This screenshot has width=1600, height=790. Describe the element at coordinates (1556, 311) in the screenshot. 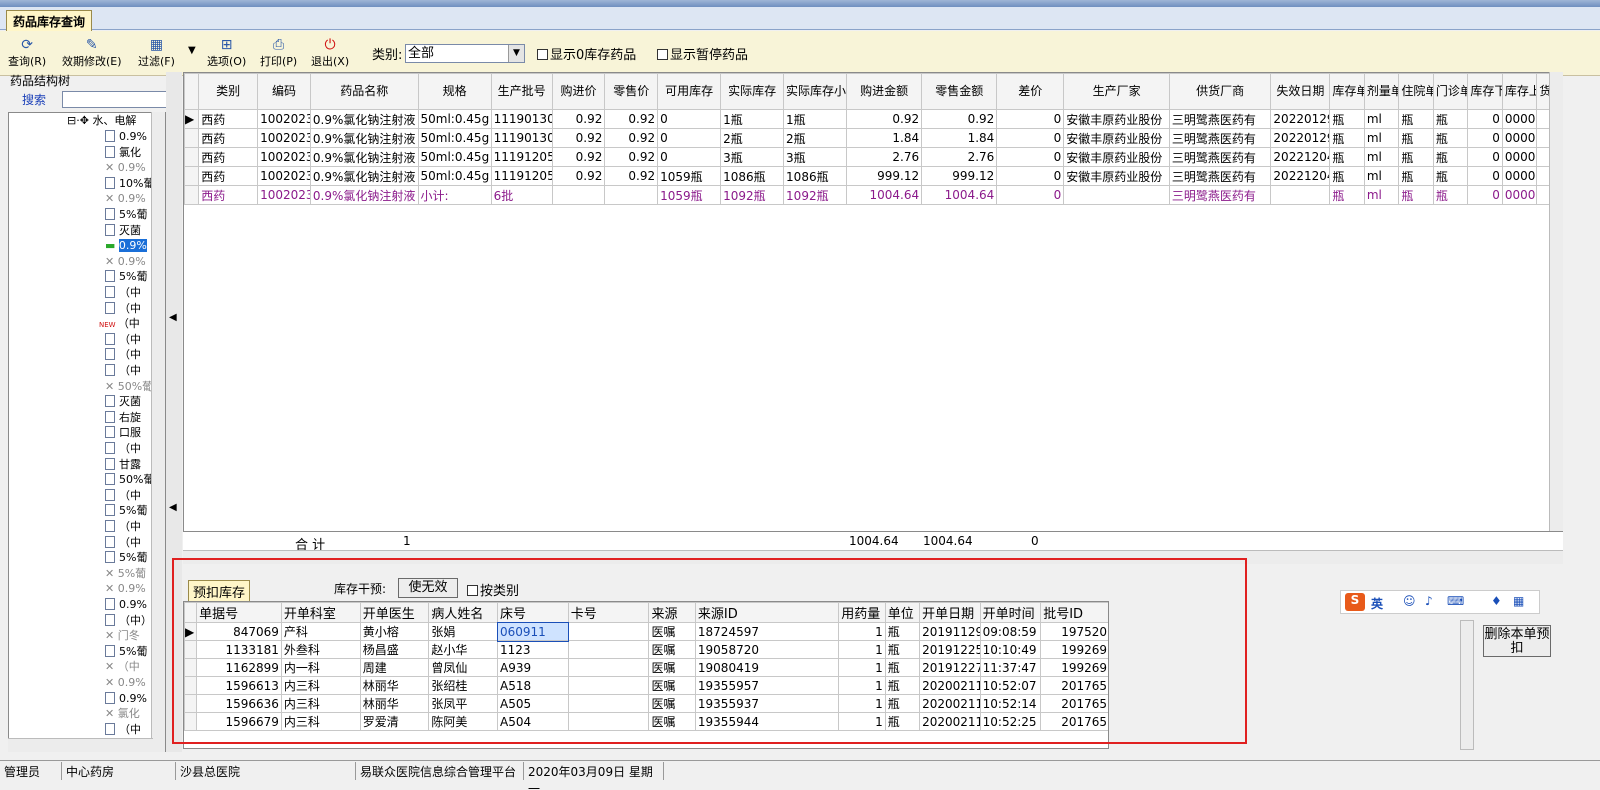

I see `grid-vertical-scrollbar` at that location.